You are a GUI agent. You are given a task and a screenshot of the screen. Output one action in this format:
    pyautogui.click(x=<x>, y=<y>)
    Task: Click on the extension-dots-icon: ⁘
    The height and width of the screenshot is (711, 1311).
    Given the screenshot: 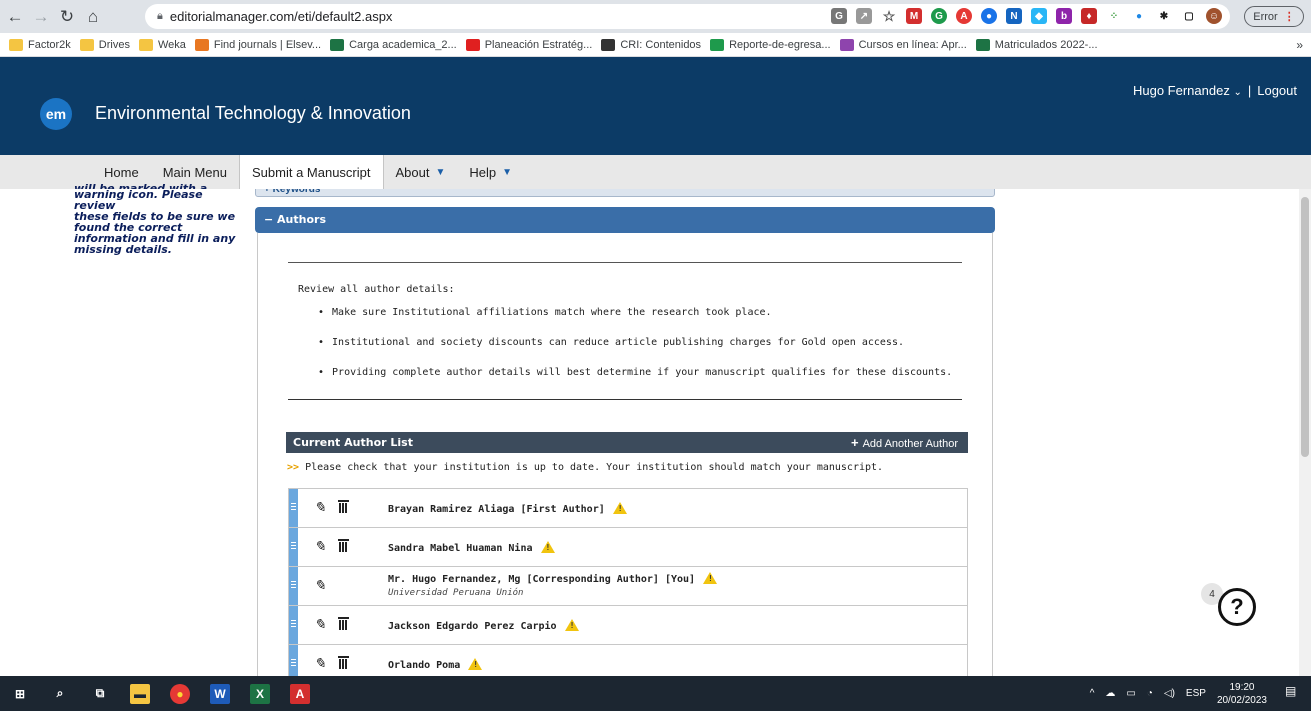 What is the action you would take?
    pyautogui.click(x=1114, y=16)
    